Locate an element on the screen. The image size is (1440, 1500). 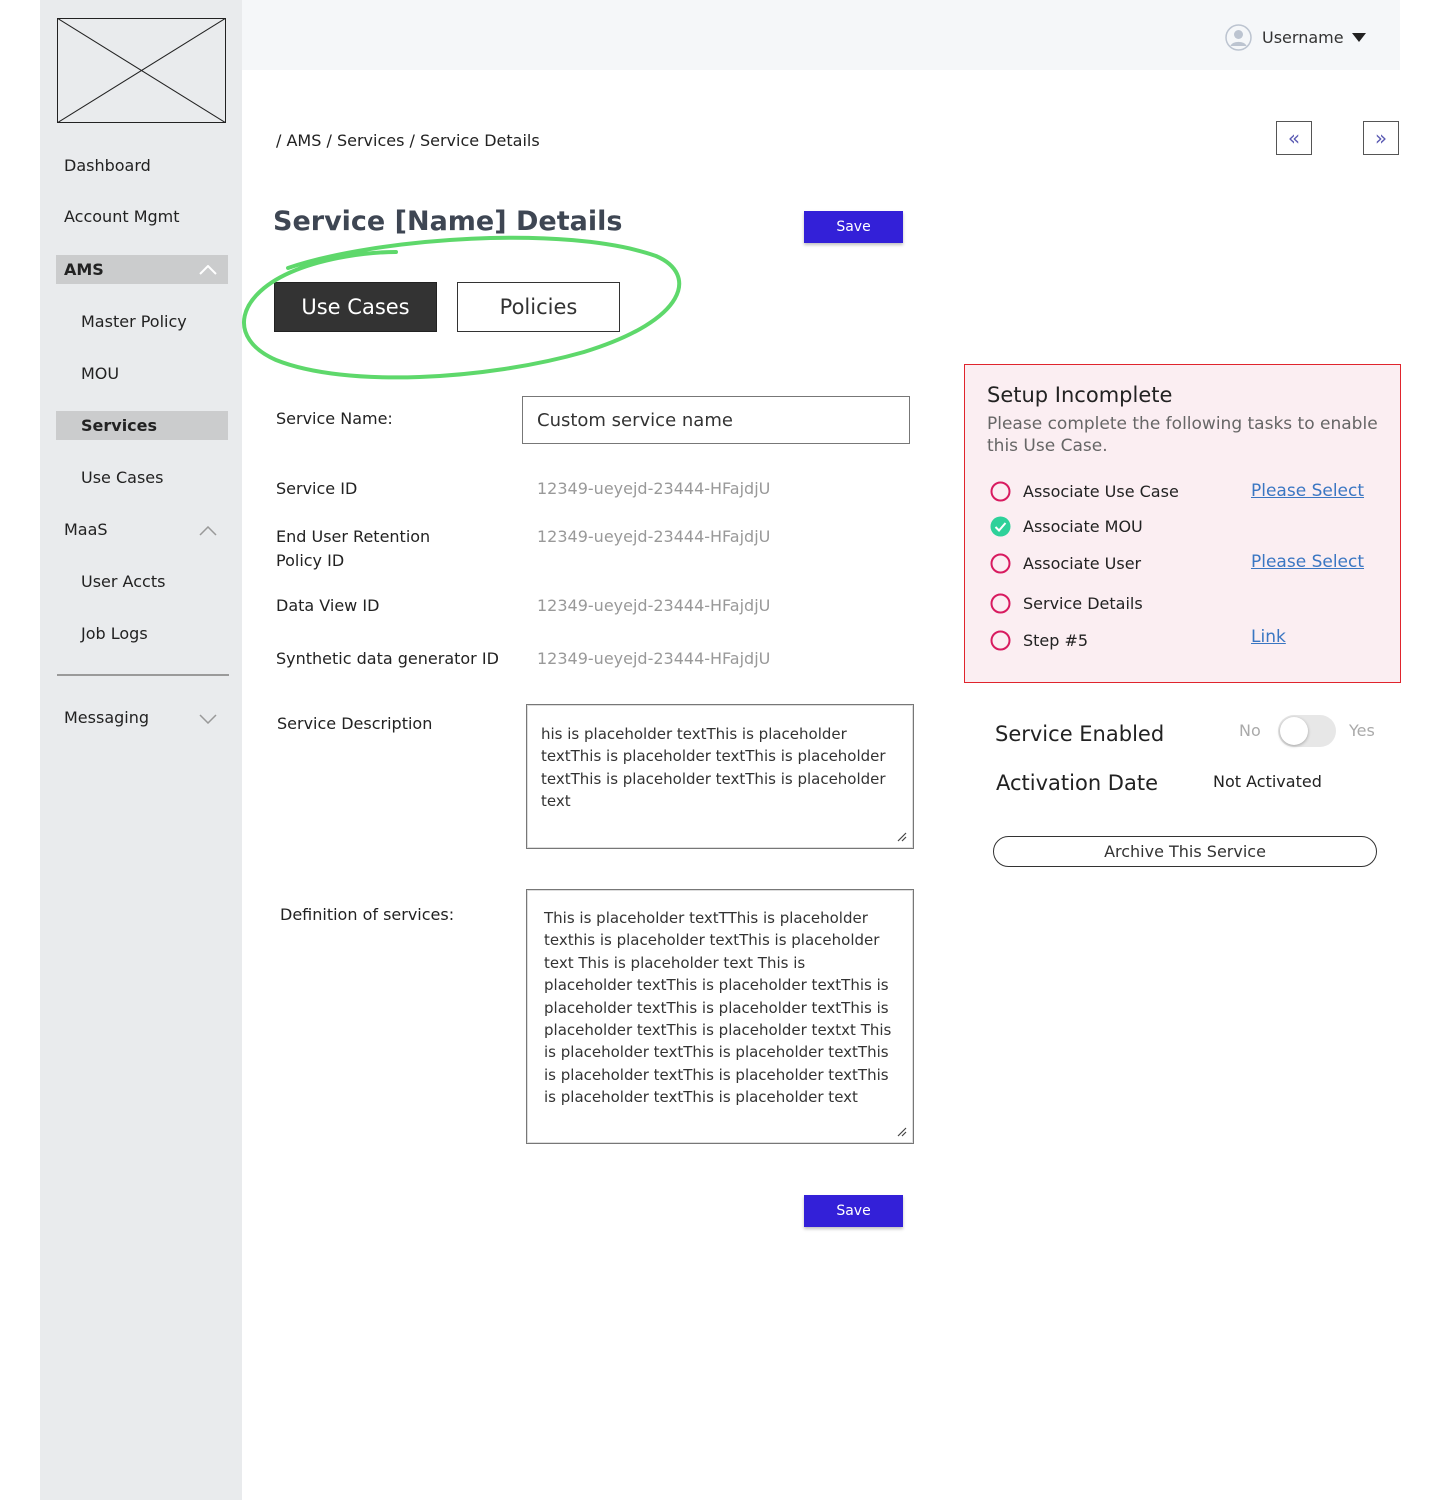
synthetic-generator-label: Synthetic data generator ID is located at coordinates (387, 658).